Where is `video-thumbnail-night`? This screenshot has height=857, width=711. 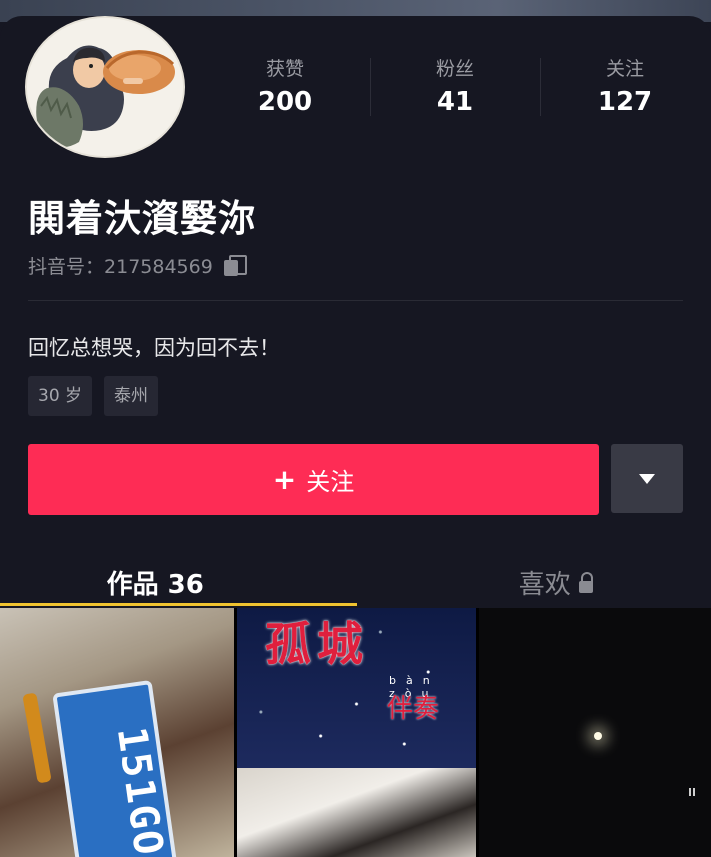
video-thumbnail-night is located at coordinates (595, 732).